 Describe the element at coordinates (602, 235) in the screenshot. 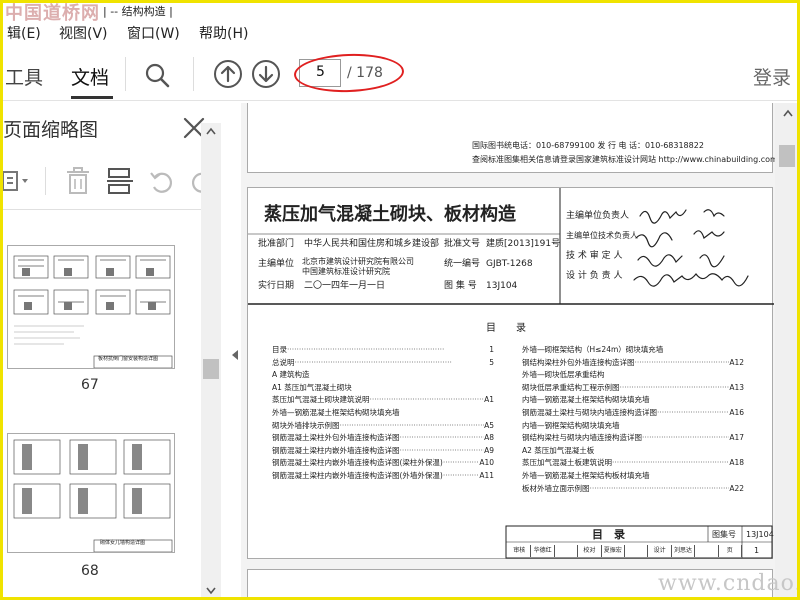

I see `role-label: 主编单位技术负责人` at that location.